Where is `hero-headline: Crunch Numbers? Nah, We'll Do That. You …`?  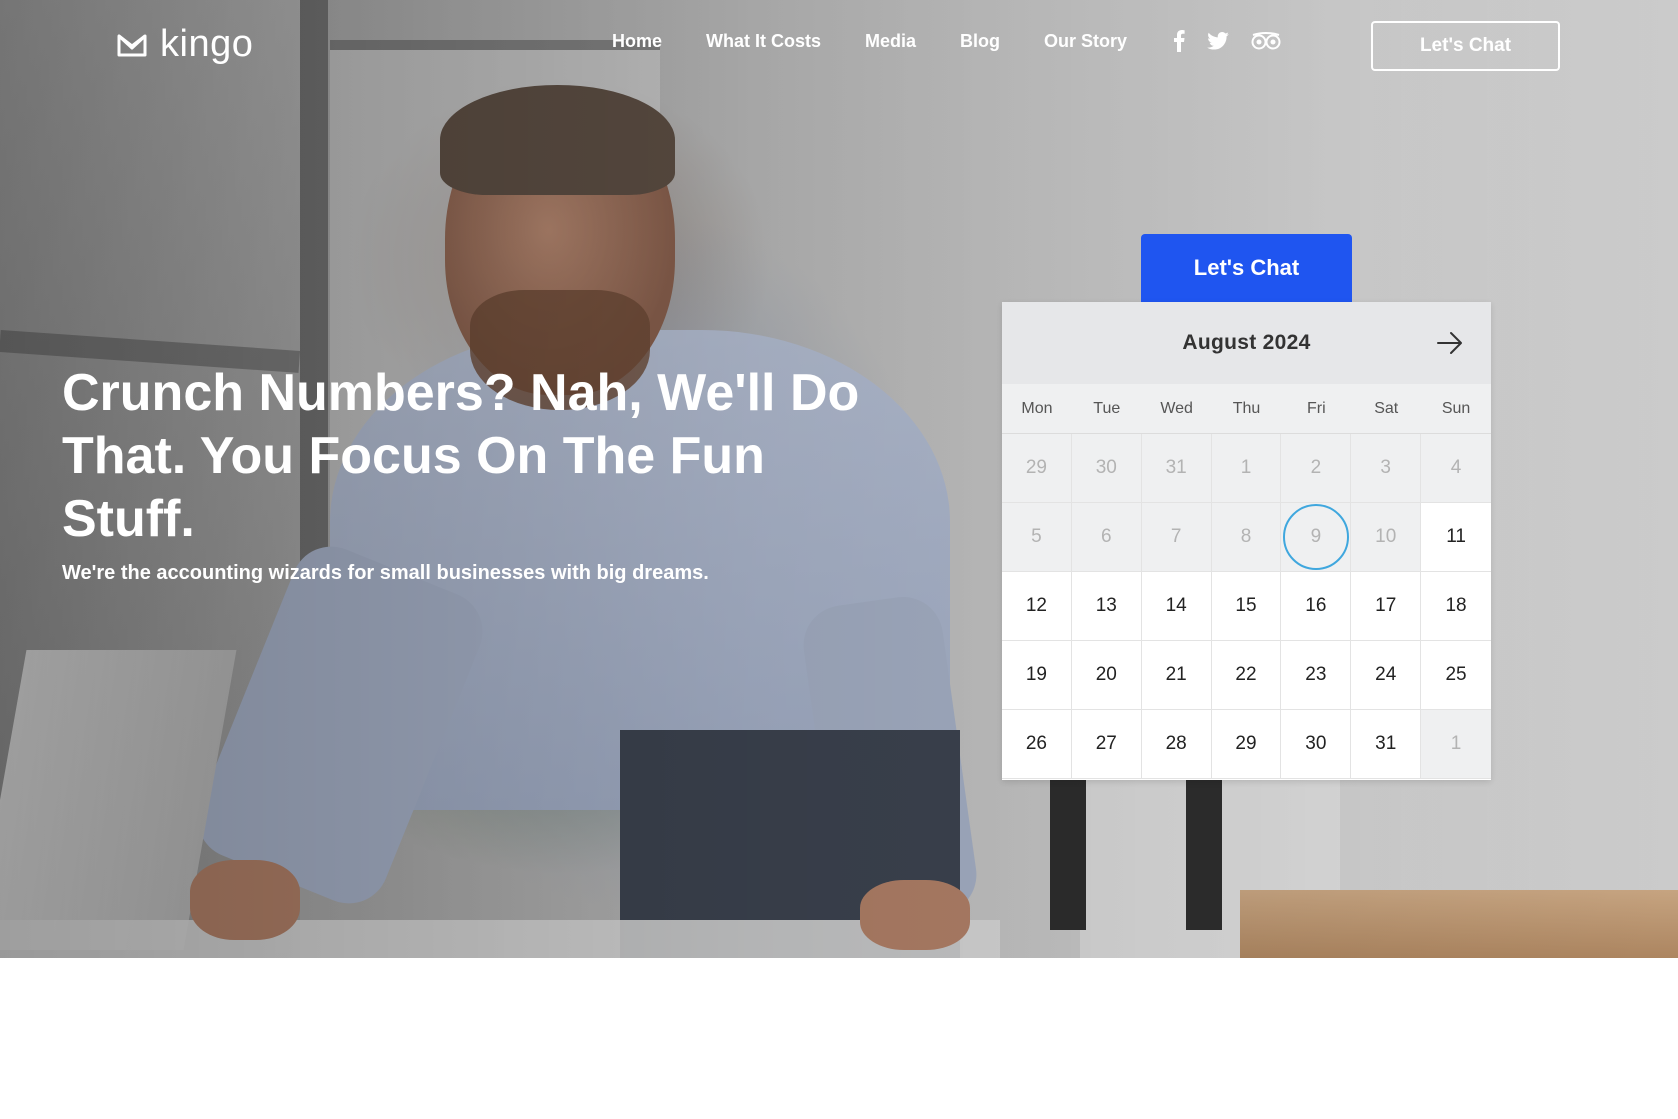
hero-headline: Crunch Numbers? Nah, We'll Do That. You … is located at coordinates (461, 456).